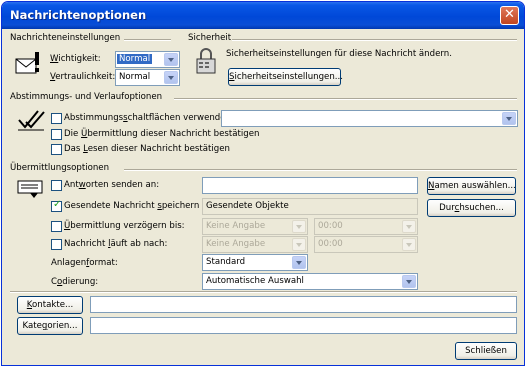 This screenshot has width=527, height=368. What do you see at coordinates (56, 118) in the screenshot?
I see `use-voting-buttons-checkbox` at bounding box center [56, 118].